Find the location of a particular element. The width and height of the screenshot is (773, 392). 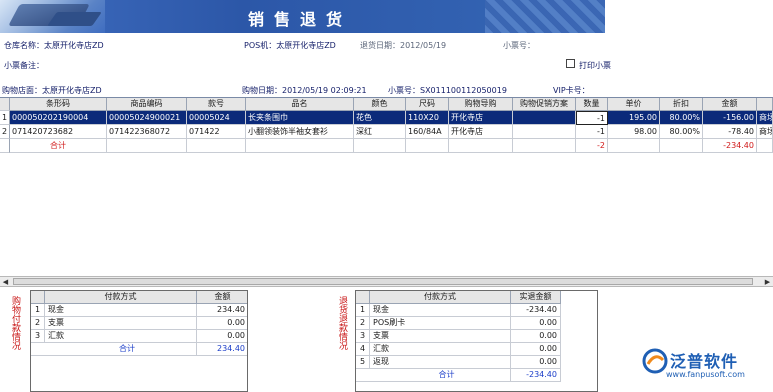

payment-amount-cell: 234.40 is located at coordinates (222, 310).